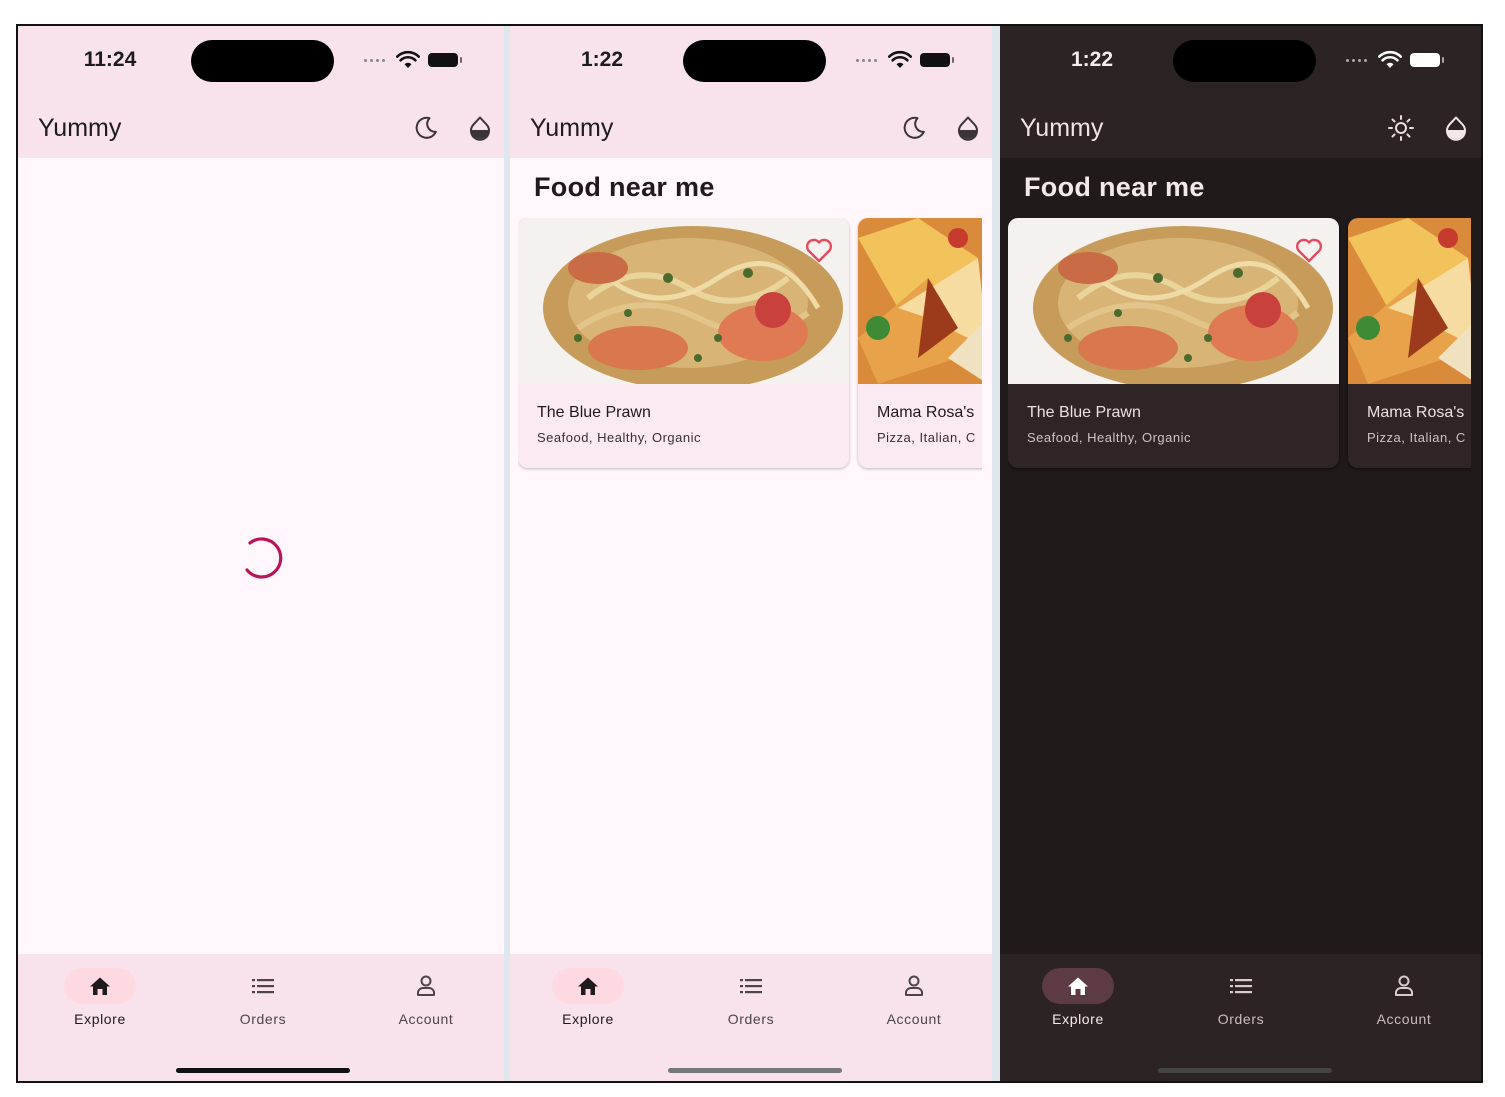 The image size is (1505, 1097). What do you see at coordinates (1109, 437) in the screenshot?
I see `restaurant-tags: Seafood, Healthy, Organic` at bounding box center [1109, 437].